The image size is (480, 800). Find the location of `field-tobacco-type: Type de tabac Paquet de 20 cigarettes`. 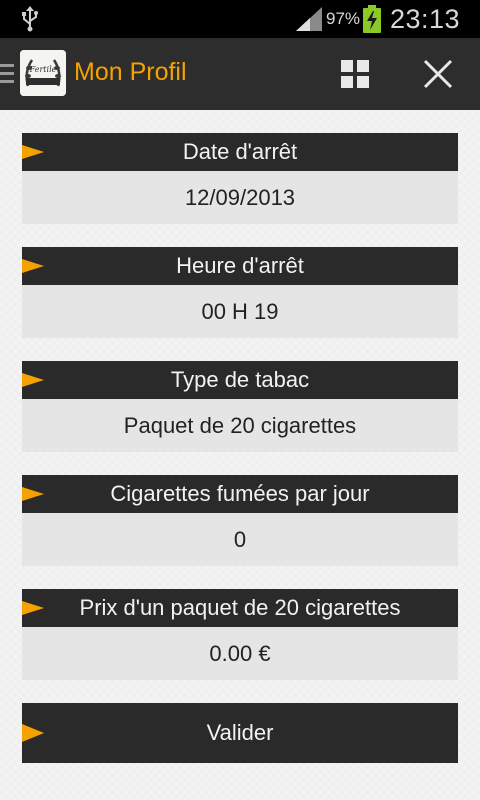

field-tobacco-type: Type de tabac Paquet de 20 cigarettes is located at coordinates (240, 406).